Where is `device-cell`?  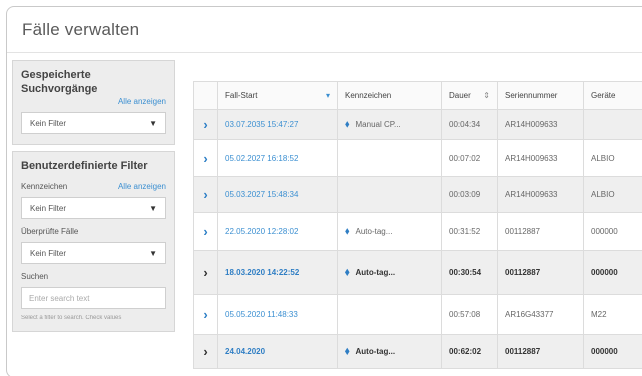
device-cell is located at coordinates (612, 124).